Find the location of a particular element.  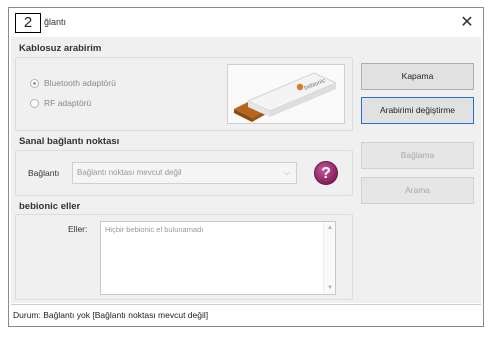

wireless-heading: Kablosuz arabirim is located at coordinates (60, 48).